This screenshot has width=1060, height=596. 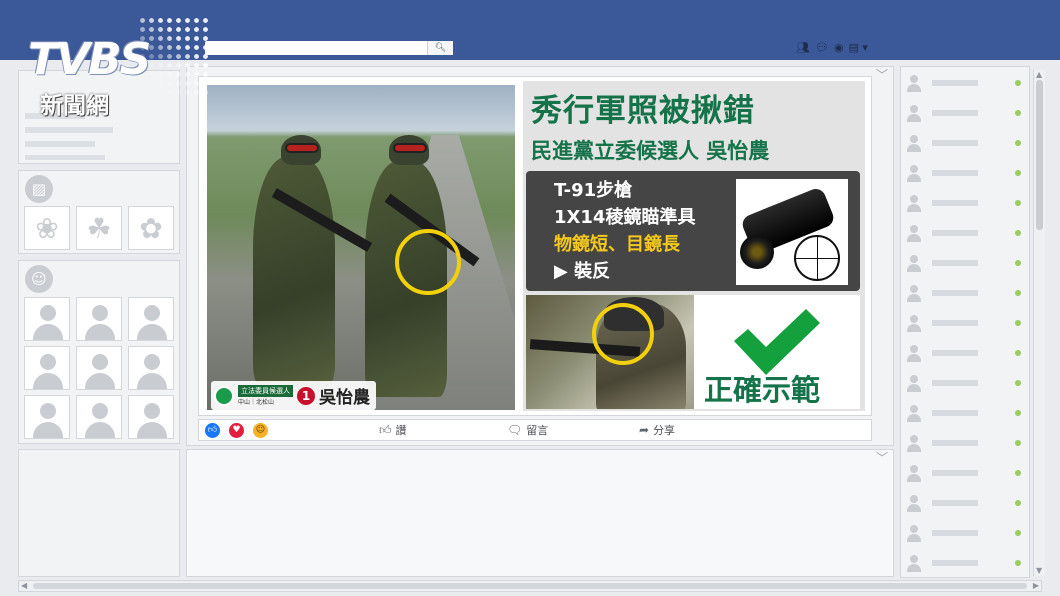 What do you see at coordinates (1039, 75) in the screenshot?
I see `scroll-up-icon: ▲` at bounding box center [1039, 75].